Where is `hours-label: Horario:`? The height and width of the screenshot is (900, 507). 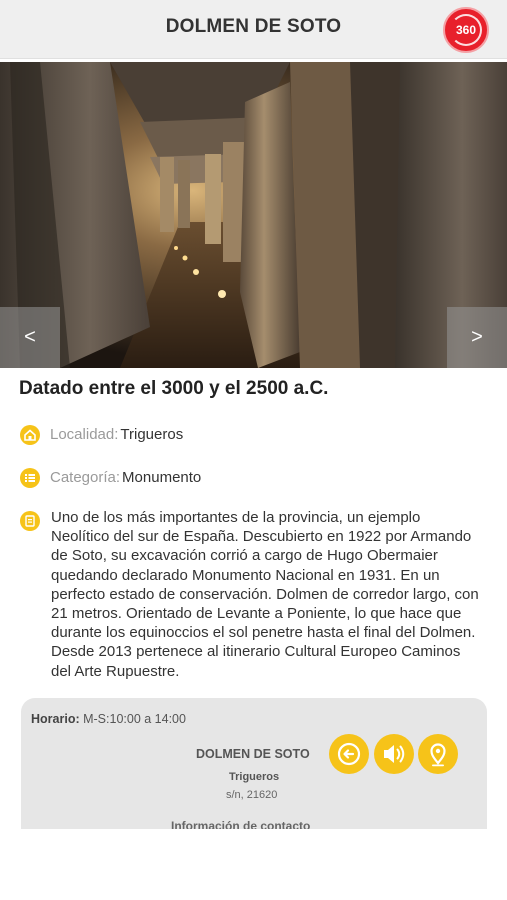
hours-label: Horario: is located at coordinates (55, 719).